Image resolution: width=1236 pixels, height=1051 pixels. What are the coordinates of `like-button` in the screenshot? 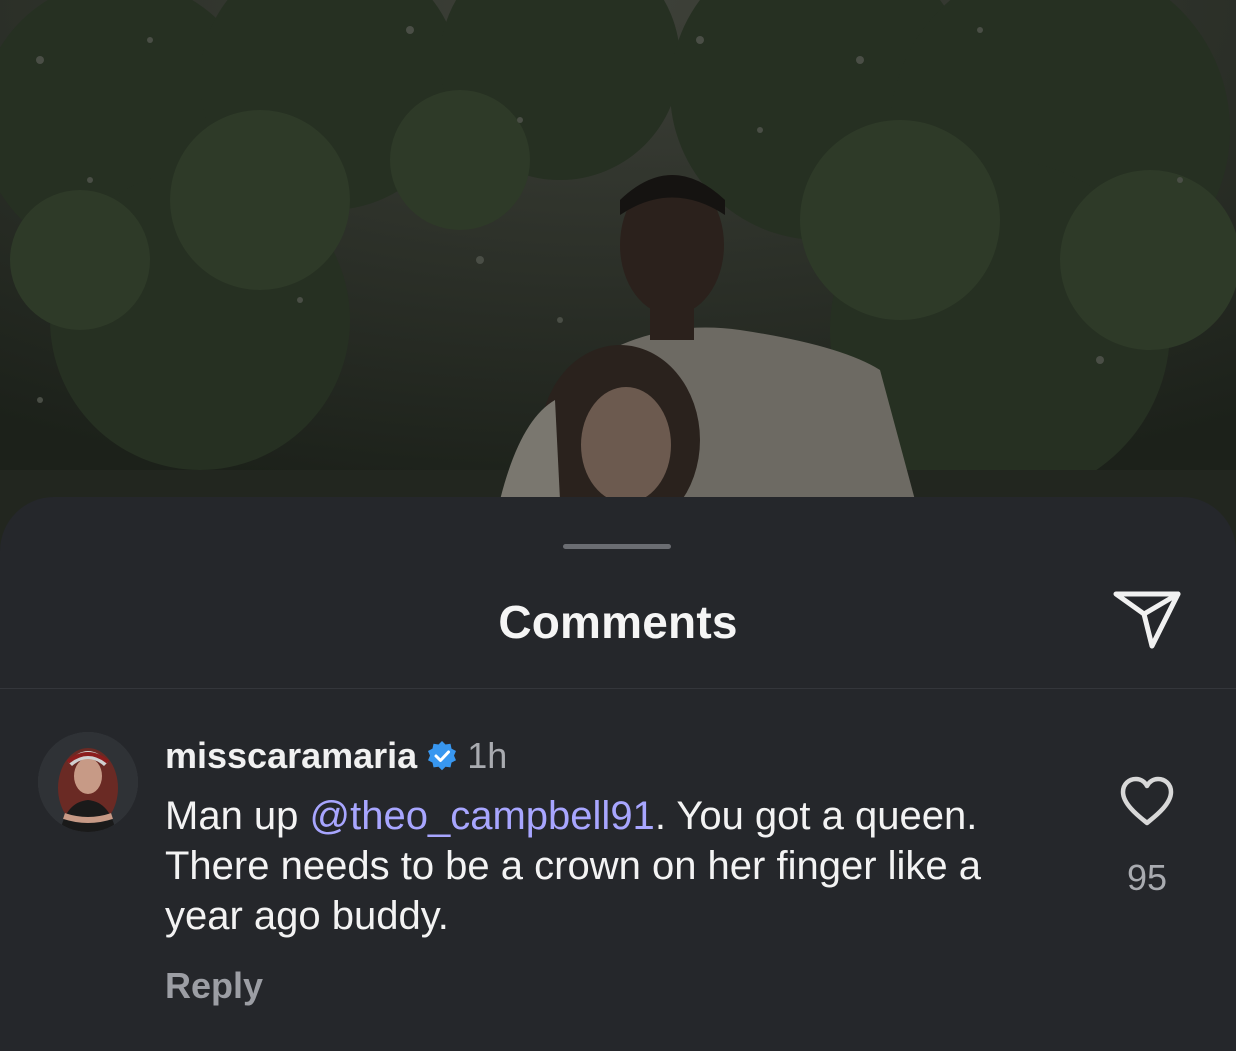 It's located at (1147, 801).